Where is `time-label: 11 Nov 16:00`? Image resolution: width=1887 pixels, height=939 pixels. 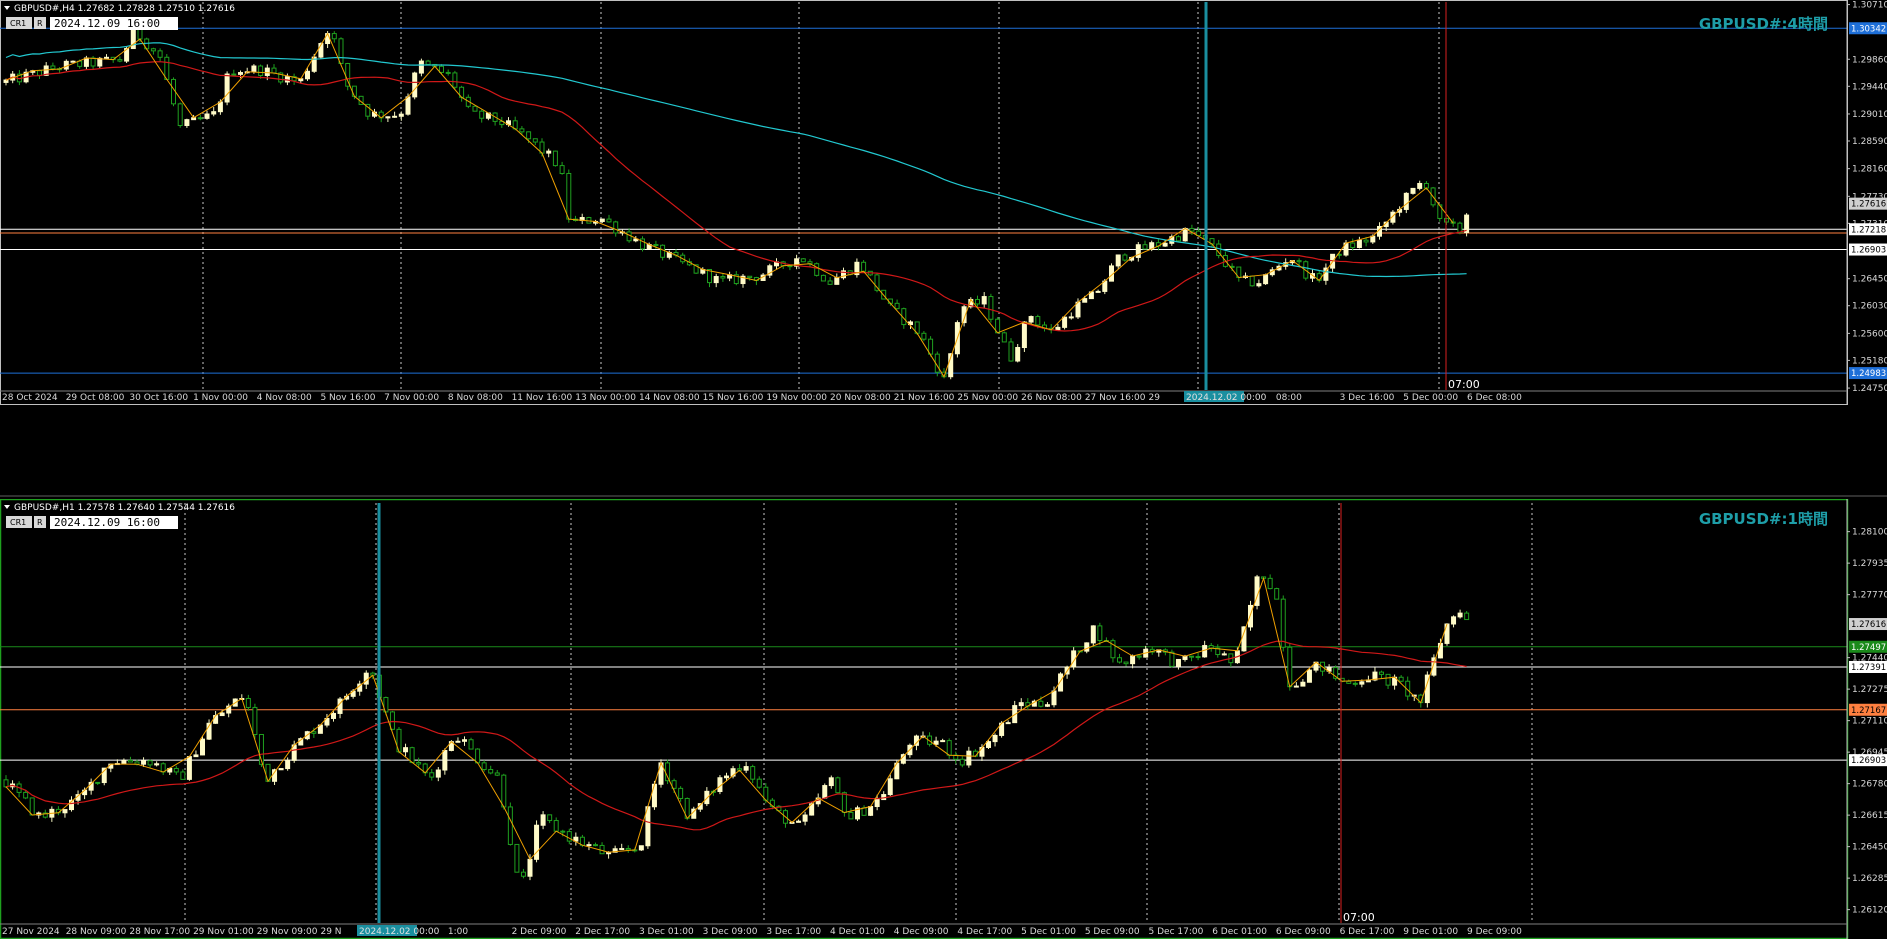 time-label: 11 Nov 16:00 is located at coordinates (542, 398).